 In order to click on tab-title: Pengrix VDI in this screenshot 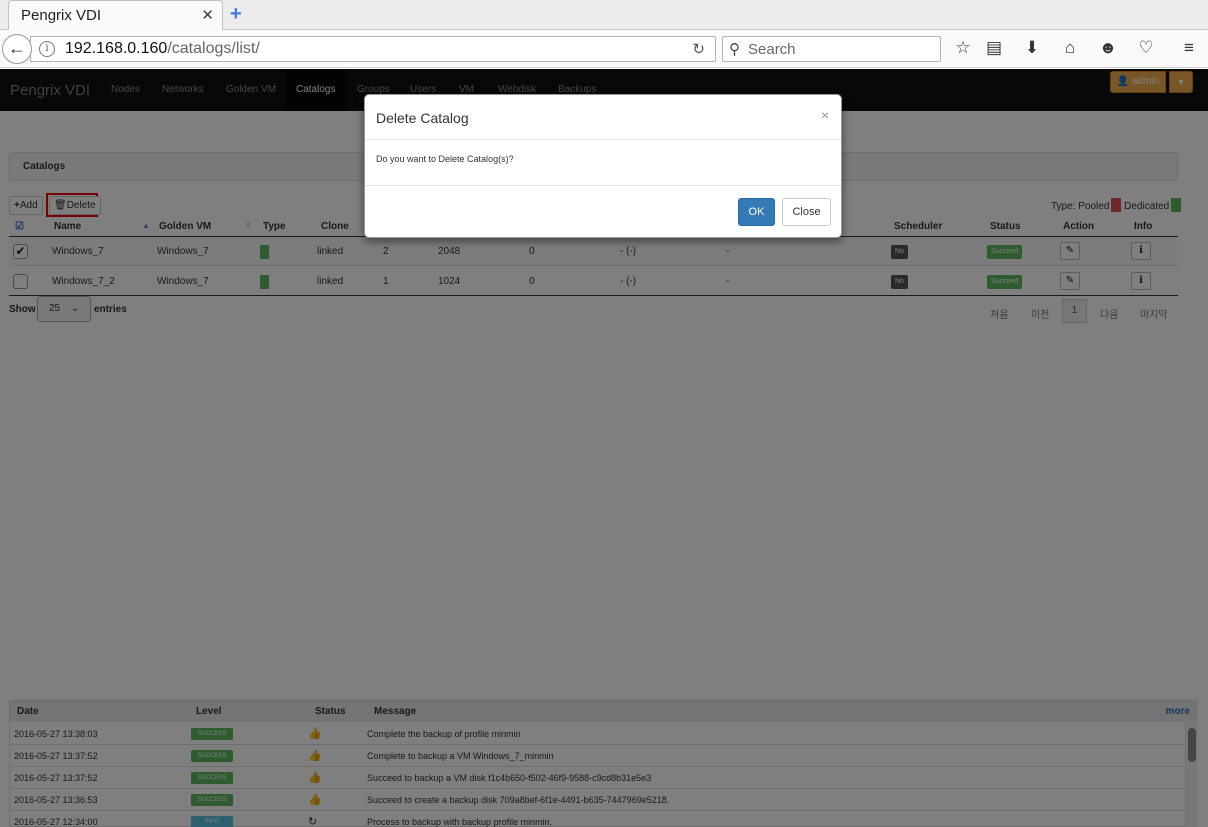, I will do `click(61, 15)`.